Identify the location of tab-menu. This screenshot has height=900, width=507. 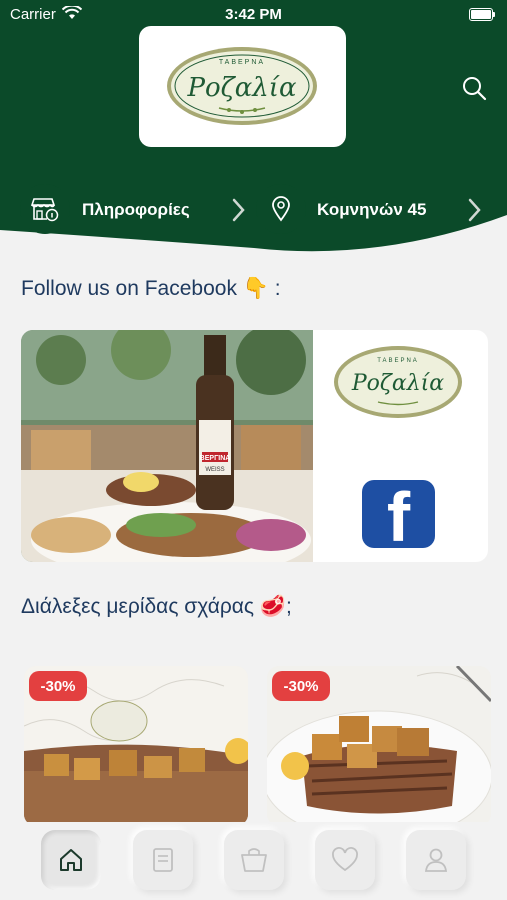
(163, 860).